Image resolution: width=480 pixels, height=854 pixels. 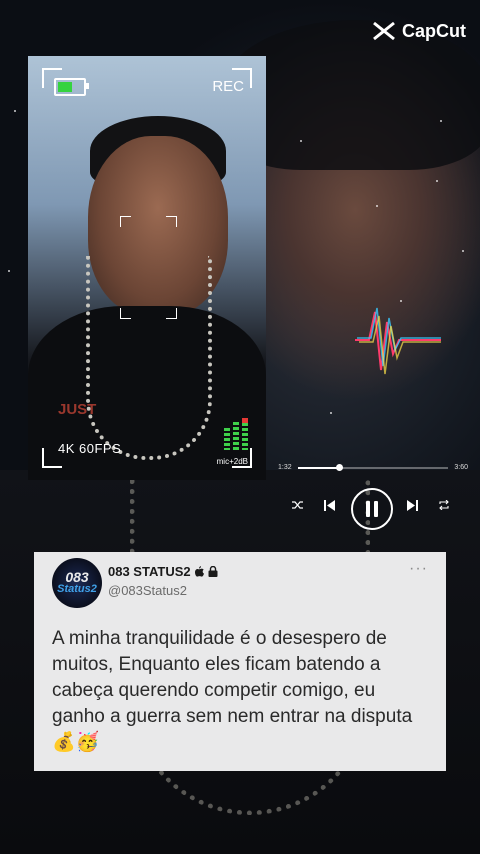 What do you see at coordinates (384, 31) in the screenshot?
I see `capcut-logo-icon` at bounding box center [384, 31].